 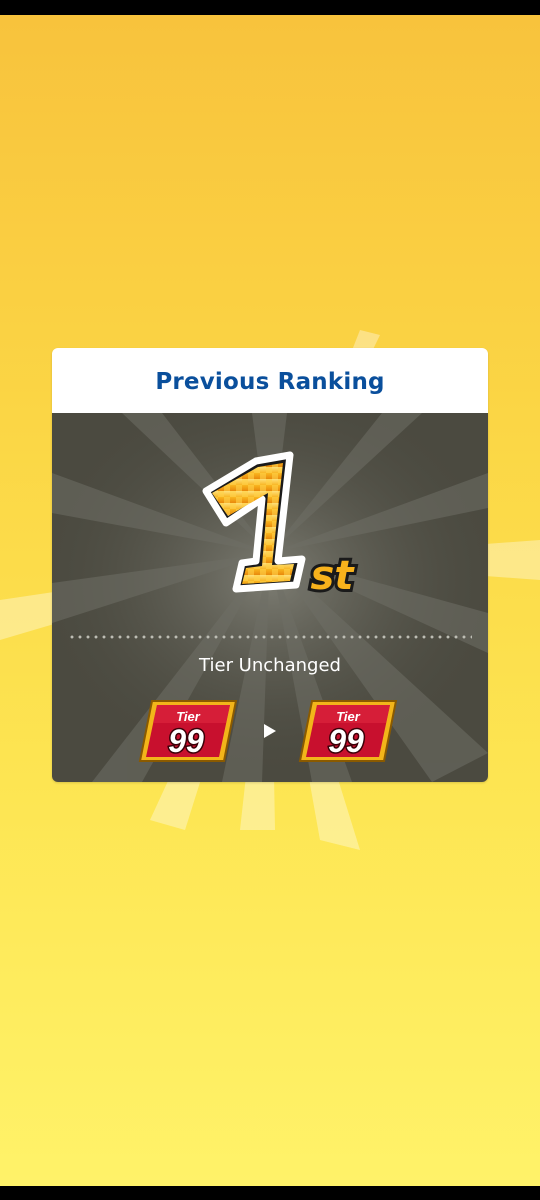 I want to click on previous-tier-badge: Tier 99, so click(x=188, y=731).